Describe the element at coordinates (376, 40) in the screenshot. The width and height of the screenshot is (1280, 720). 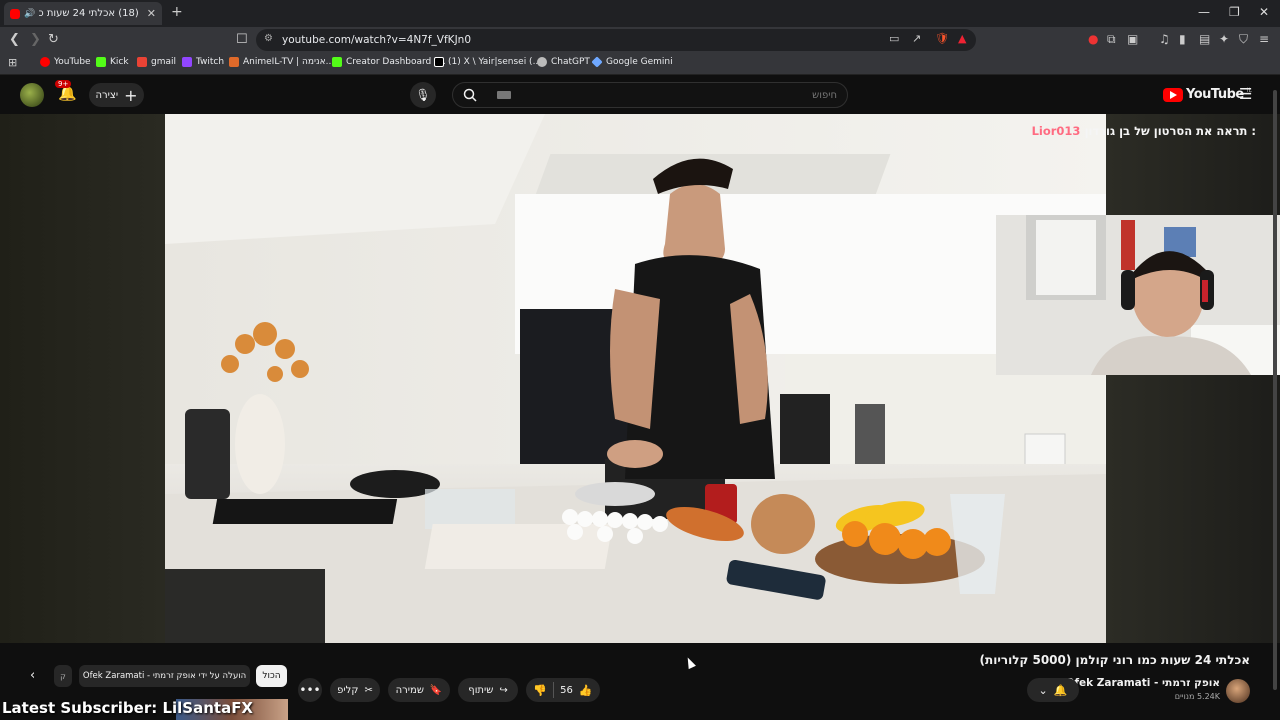
I see `url-text: youtube.com/watch?v=4N7f_VfKJn0` at that location.